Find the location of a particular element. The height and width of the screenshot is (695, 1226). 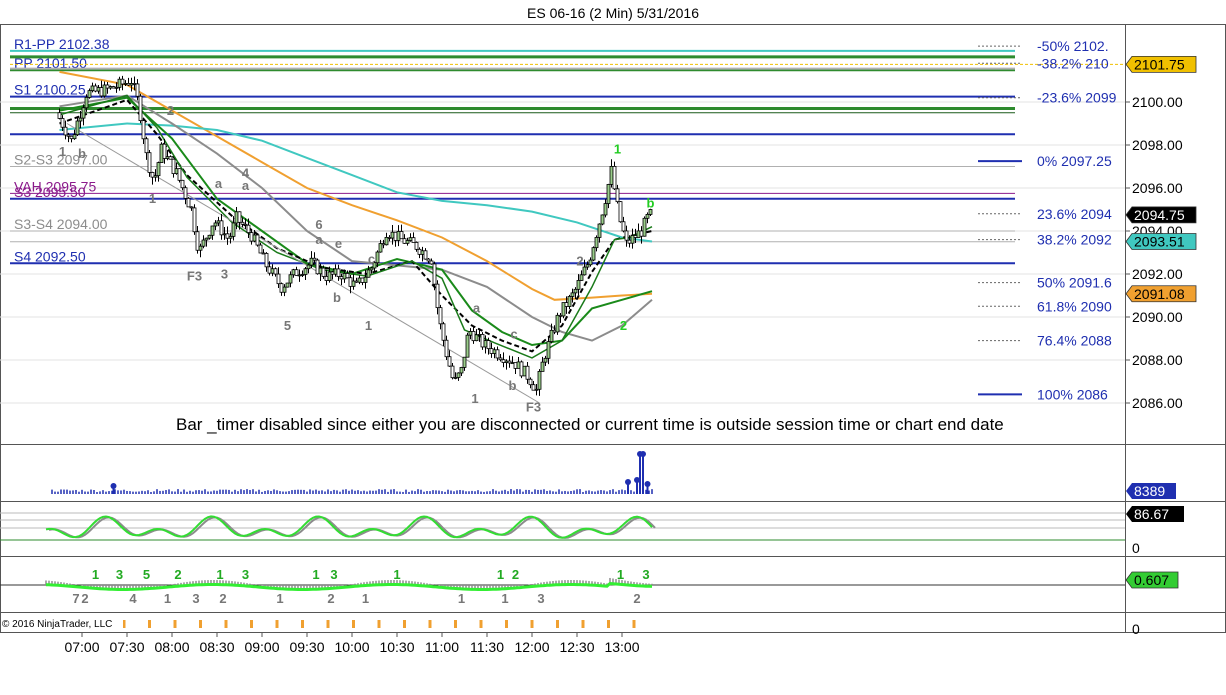

fib-label: 38.2% 2092 is located at coordinates (1074, 240).